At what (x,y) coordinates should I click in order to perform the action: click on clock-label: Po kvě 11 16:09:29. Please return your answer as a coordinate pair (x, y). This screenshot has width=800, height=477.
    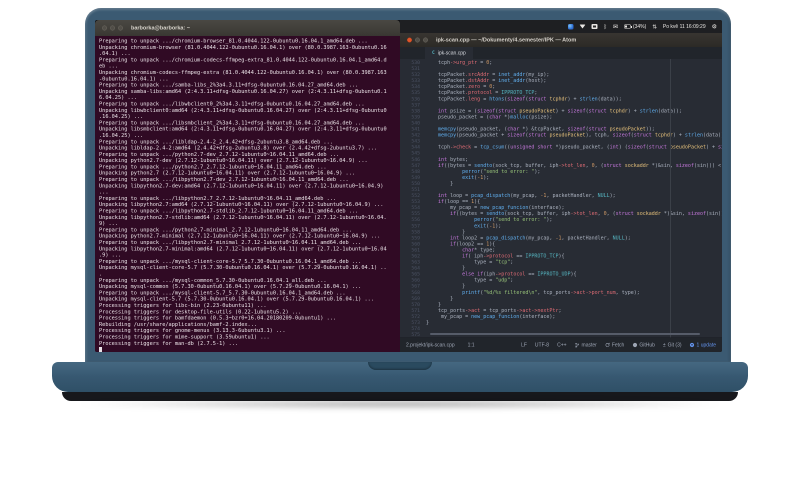
    Looking at the image, I should click on (684, 26).